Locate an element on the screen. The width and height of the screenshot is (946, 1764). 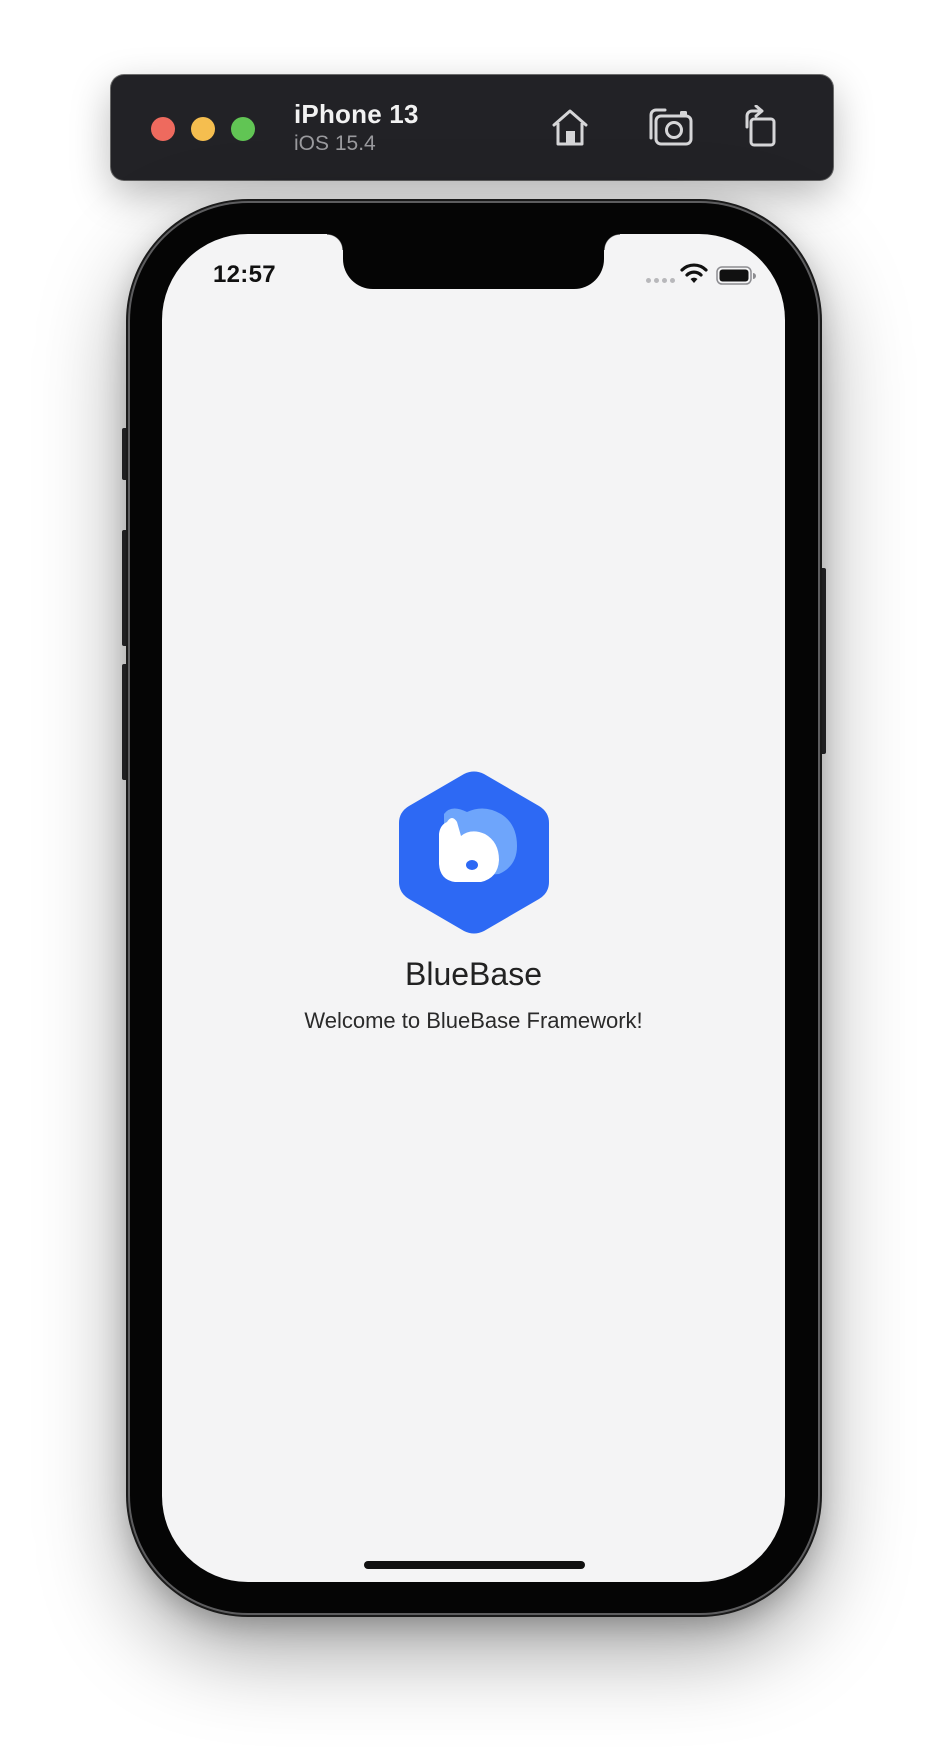
screenshot-button is located at coordinates (671, 127).